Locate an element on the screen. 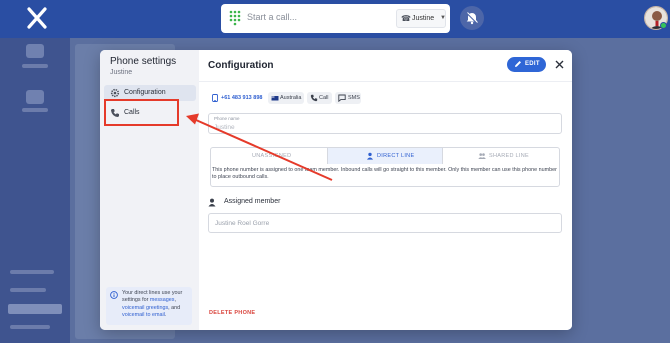  assigned-member-value: Justine Roel Gorre is located at coordinates (242, 223).